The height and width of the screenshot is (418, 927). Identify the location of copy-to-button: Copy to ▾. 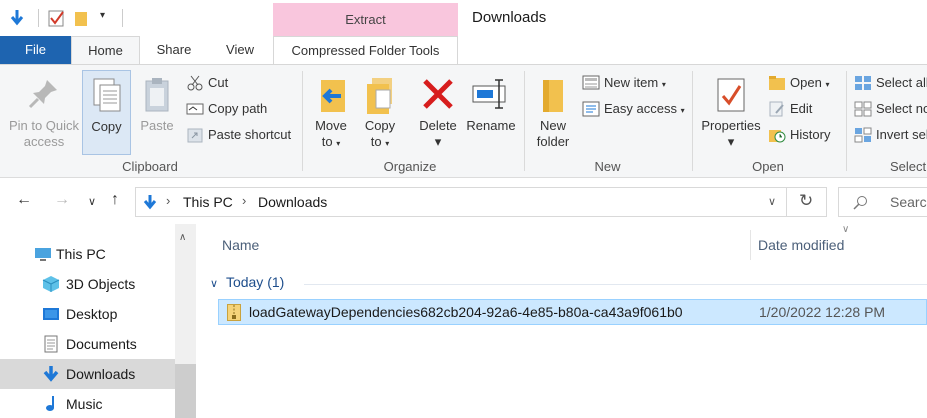
(380, 112).